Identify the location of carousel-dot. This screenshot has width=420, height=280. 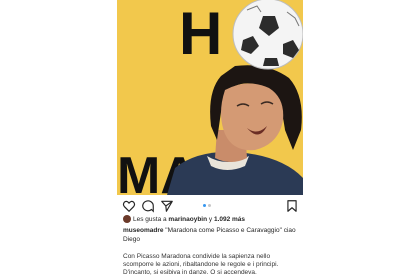
(209, 205).